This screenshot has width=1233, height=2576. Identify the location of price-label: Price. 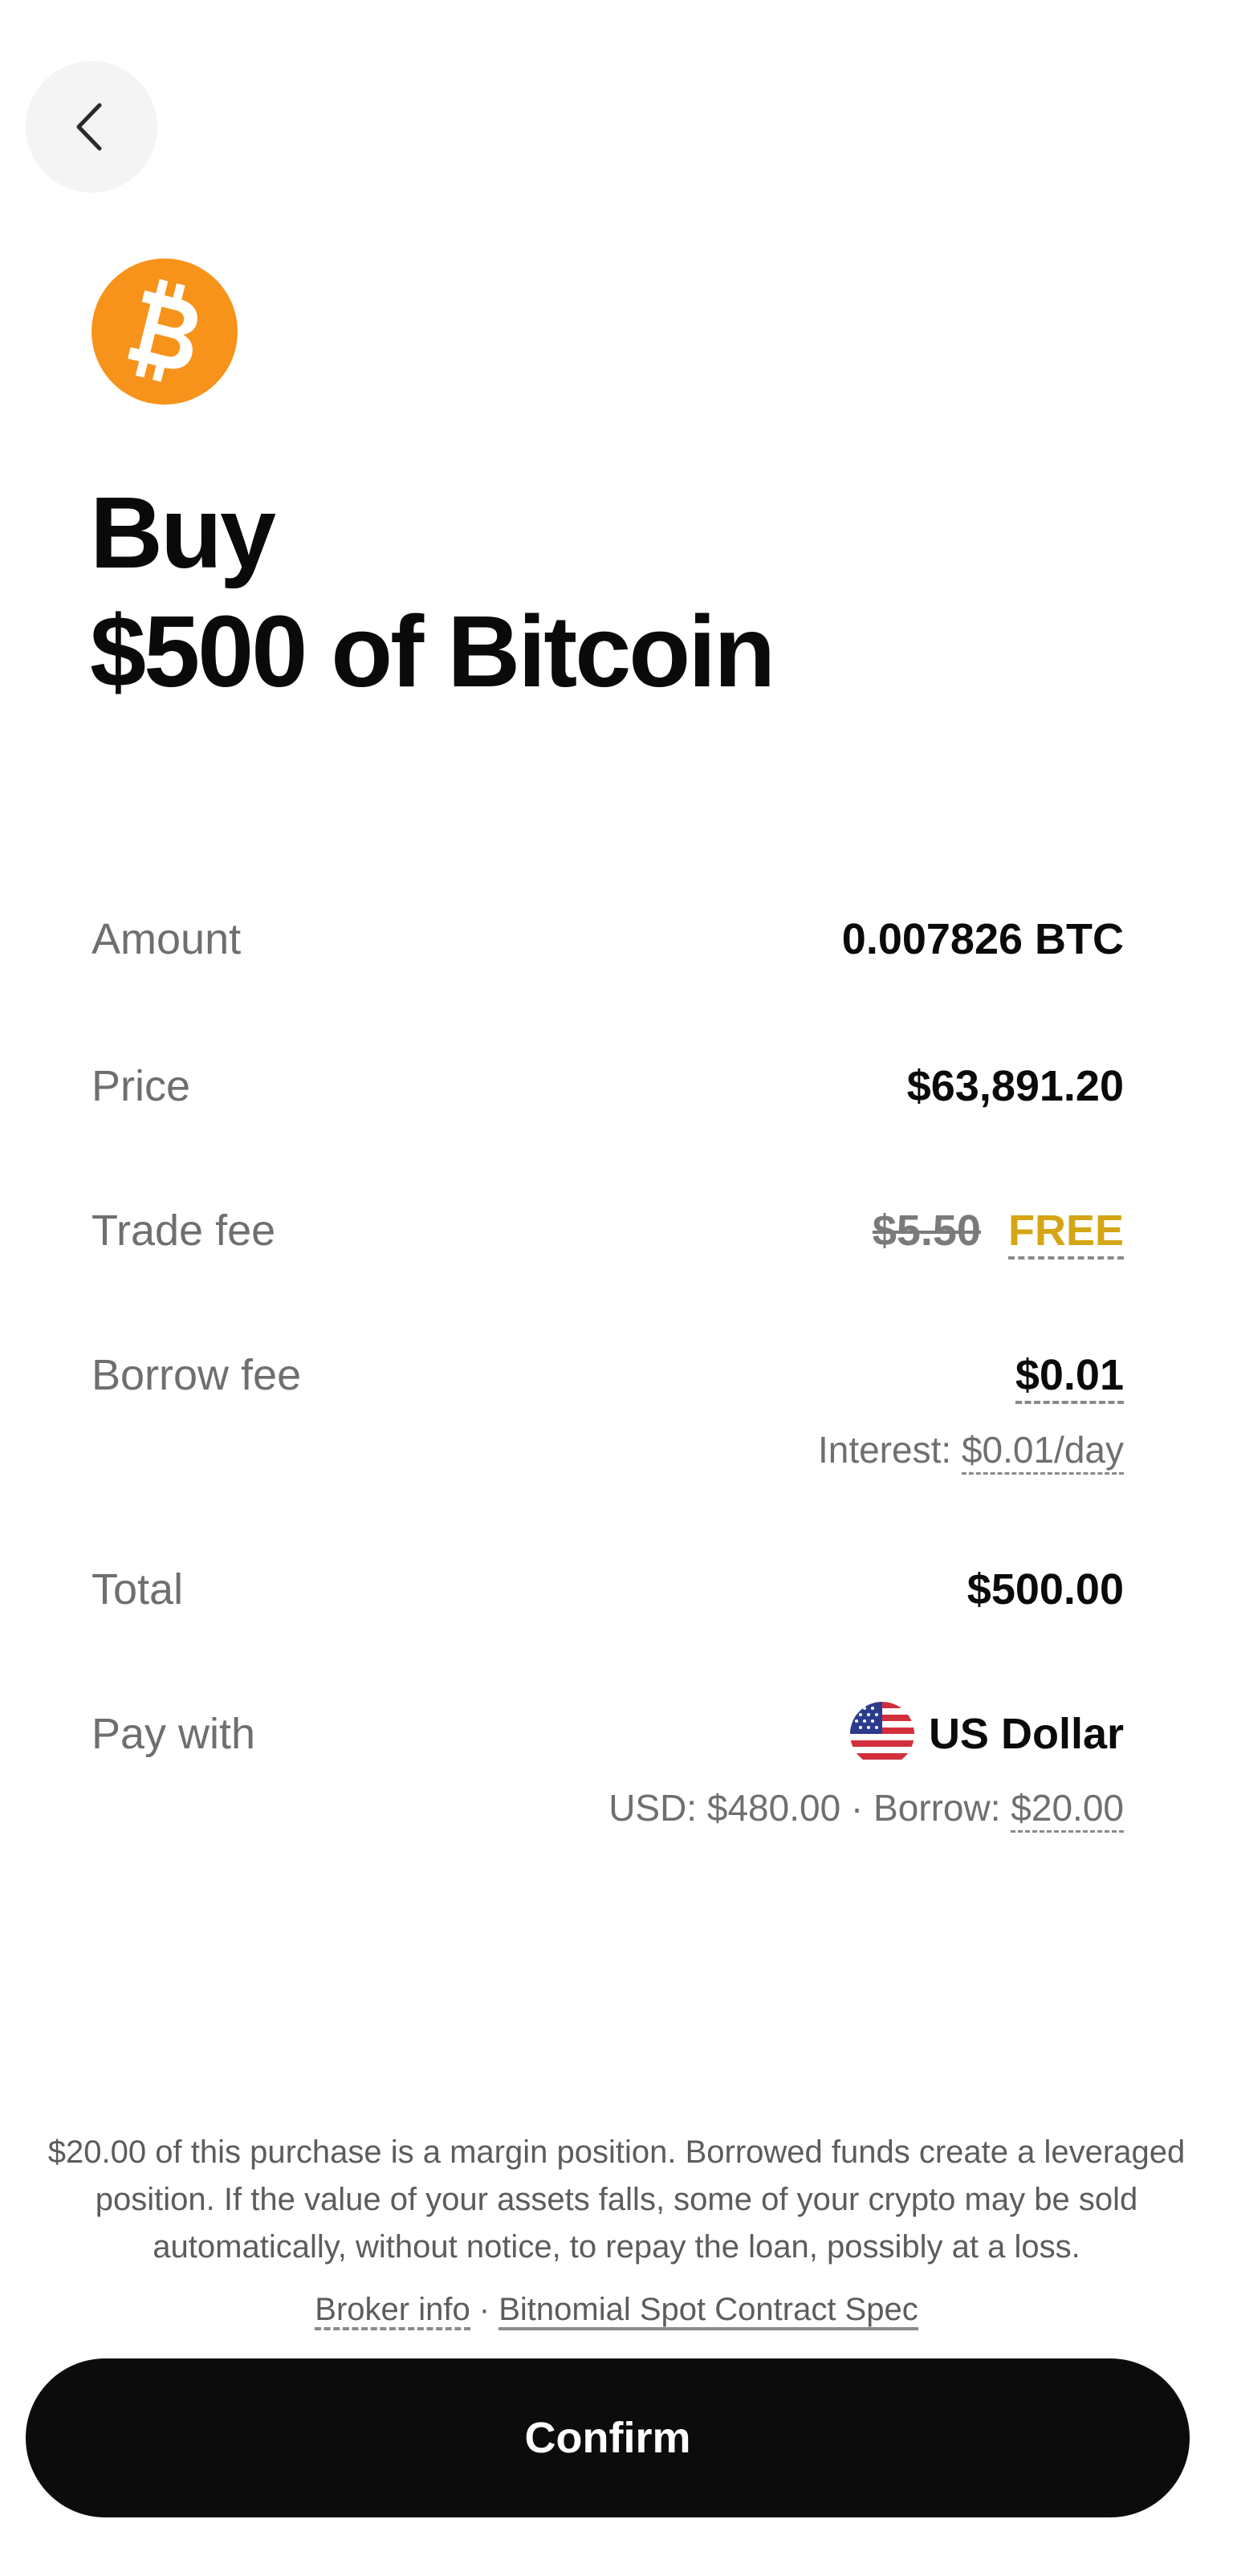
(141, 1086).